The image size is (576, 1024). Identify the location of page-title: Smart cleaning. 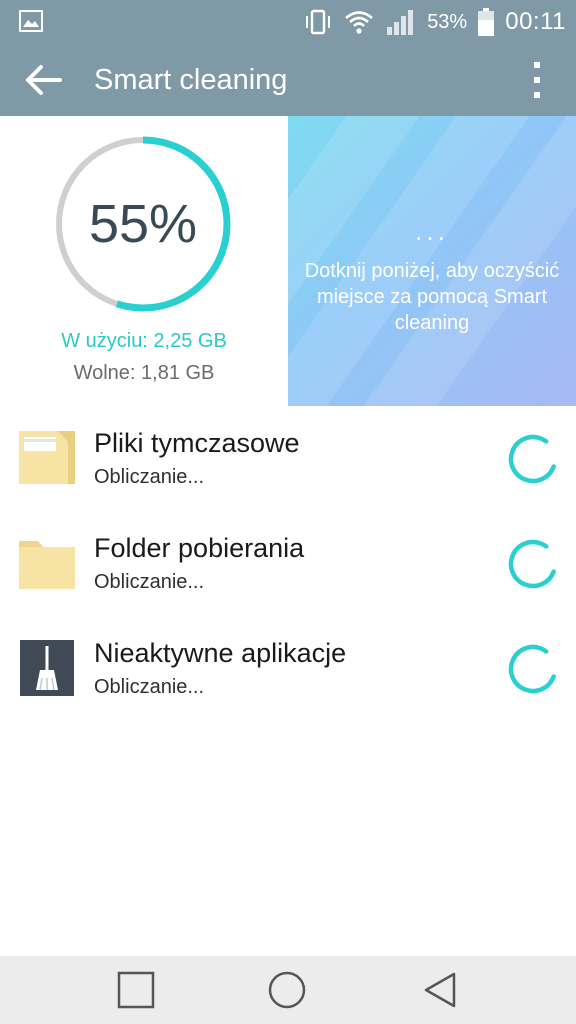
(191, 79).